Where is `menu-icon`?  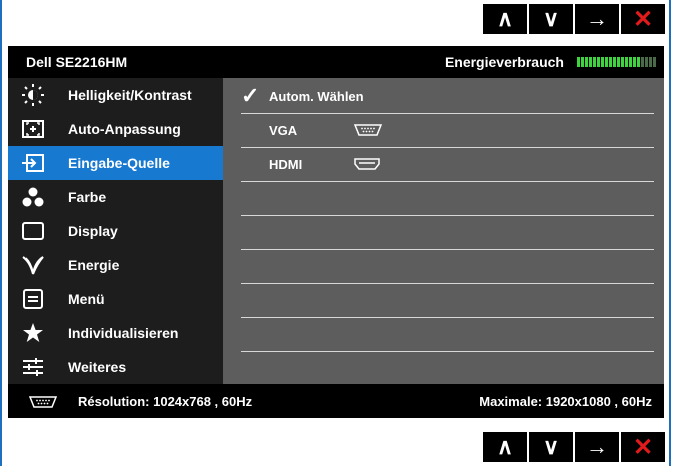 menu-icon is located at coordinates (33, 299).